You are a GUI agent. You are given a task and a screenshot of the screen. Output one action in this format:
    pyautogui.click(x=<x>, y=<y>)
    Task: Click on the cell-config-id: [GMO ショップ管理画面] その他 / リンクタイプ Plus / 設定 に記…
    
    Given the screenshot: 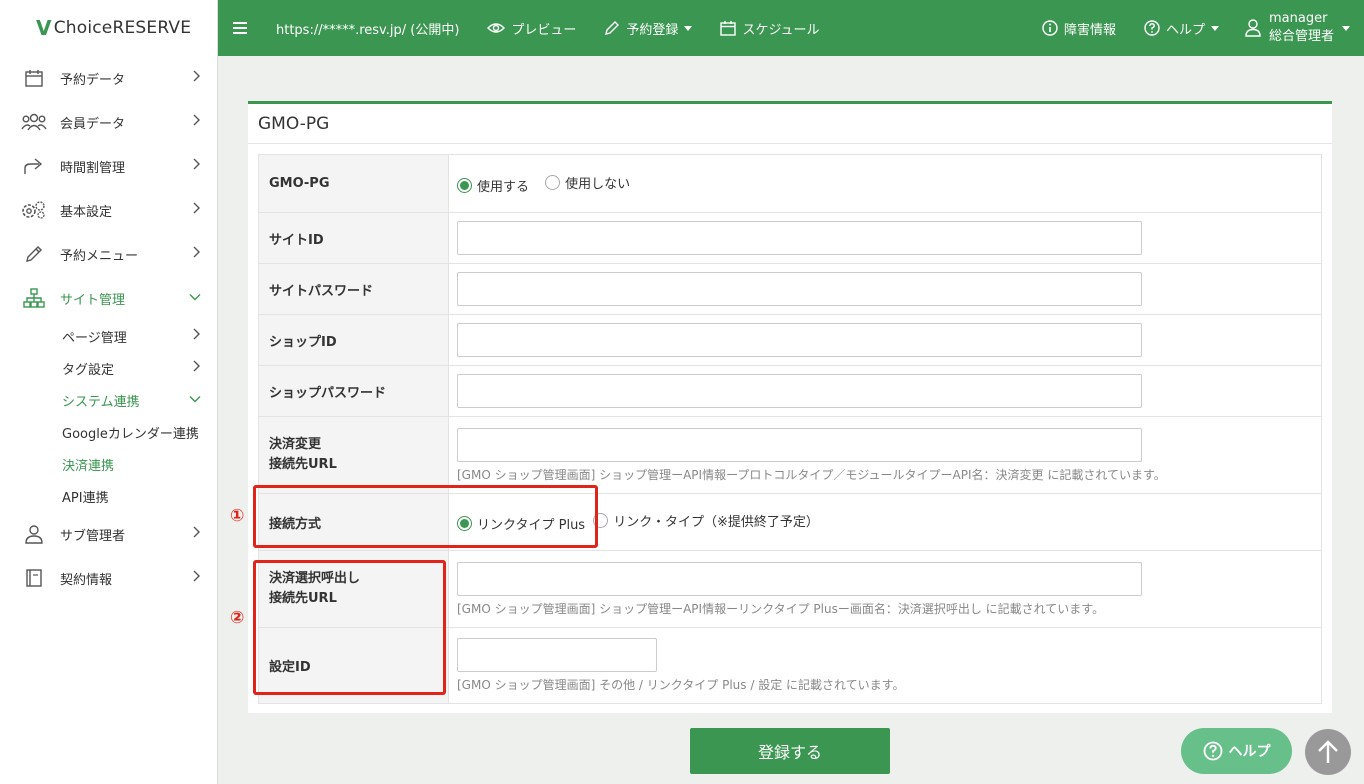 What is the action you would take?
    pyautogui.click(x=885, y=665)
    